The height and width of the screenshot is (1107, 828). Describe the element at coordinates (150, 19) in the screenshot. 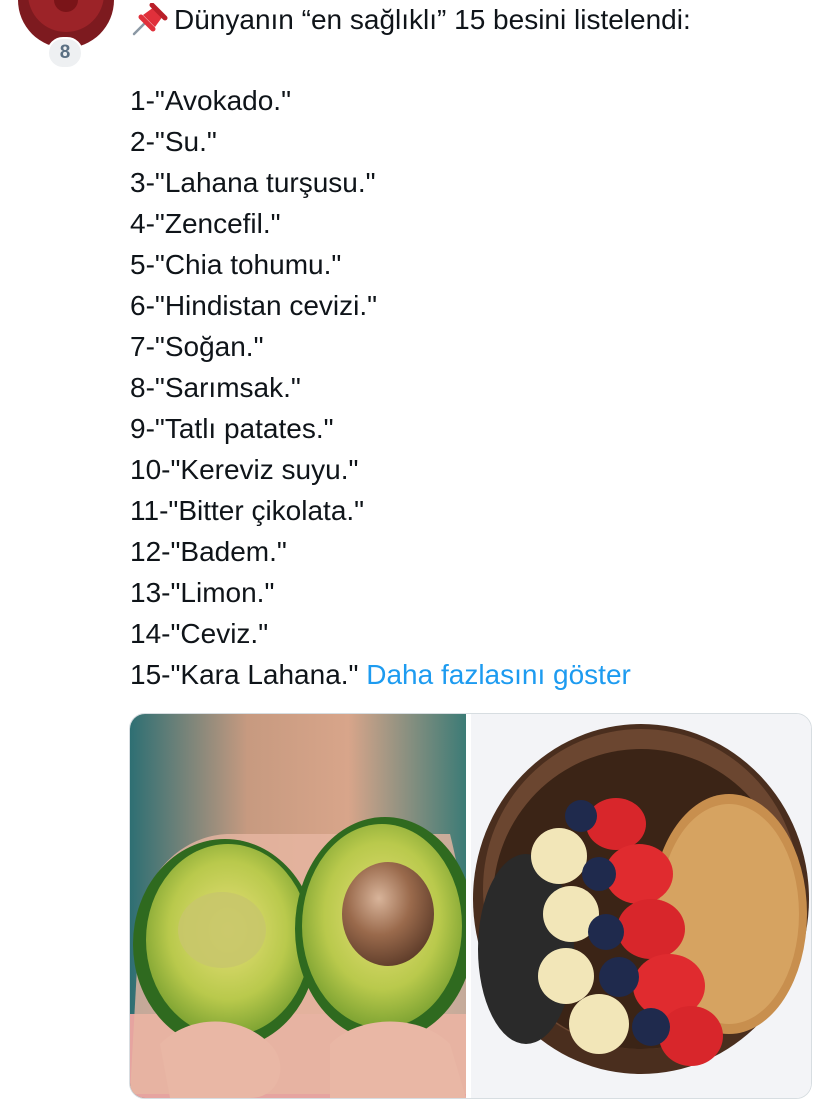

I see `pushpin-icon` at that location.